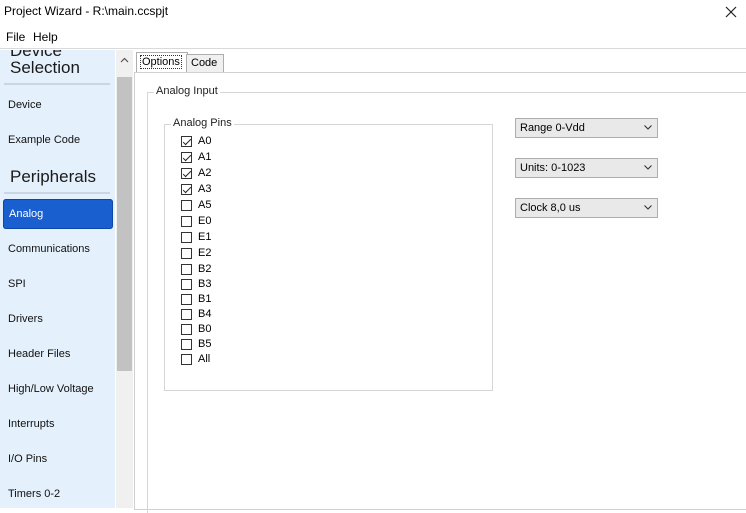 Image resolution: width=746 pixels, height=513 pixels. What do you see at coordinates (58, 214) in the screenshot?
I see `sidebar-item-analog: Analog` at bounding box center [58, 214].